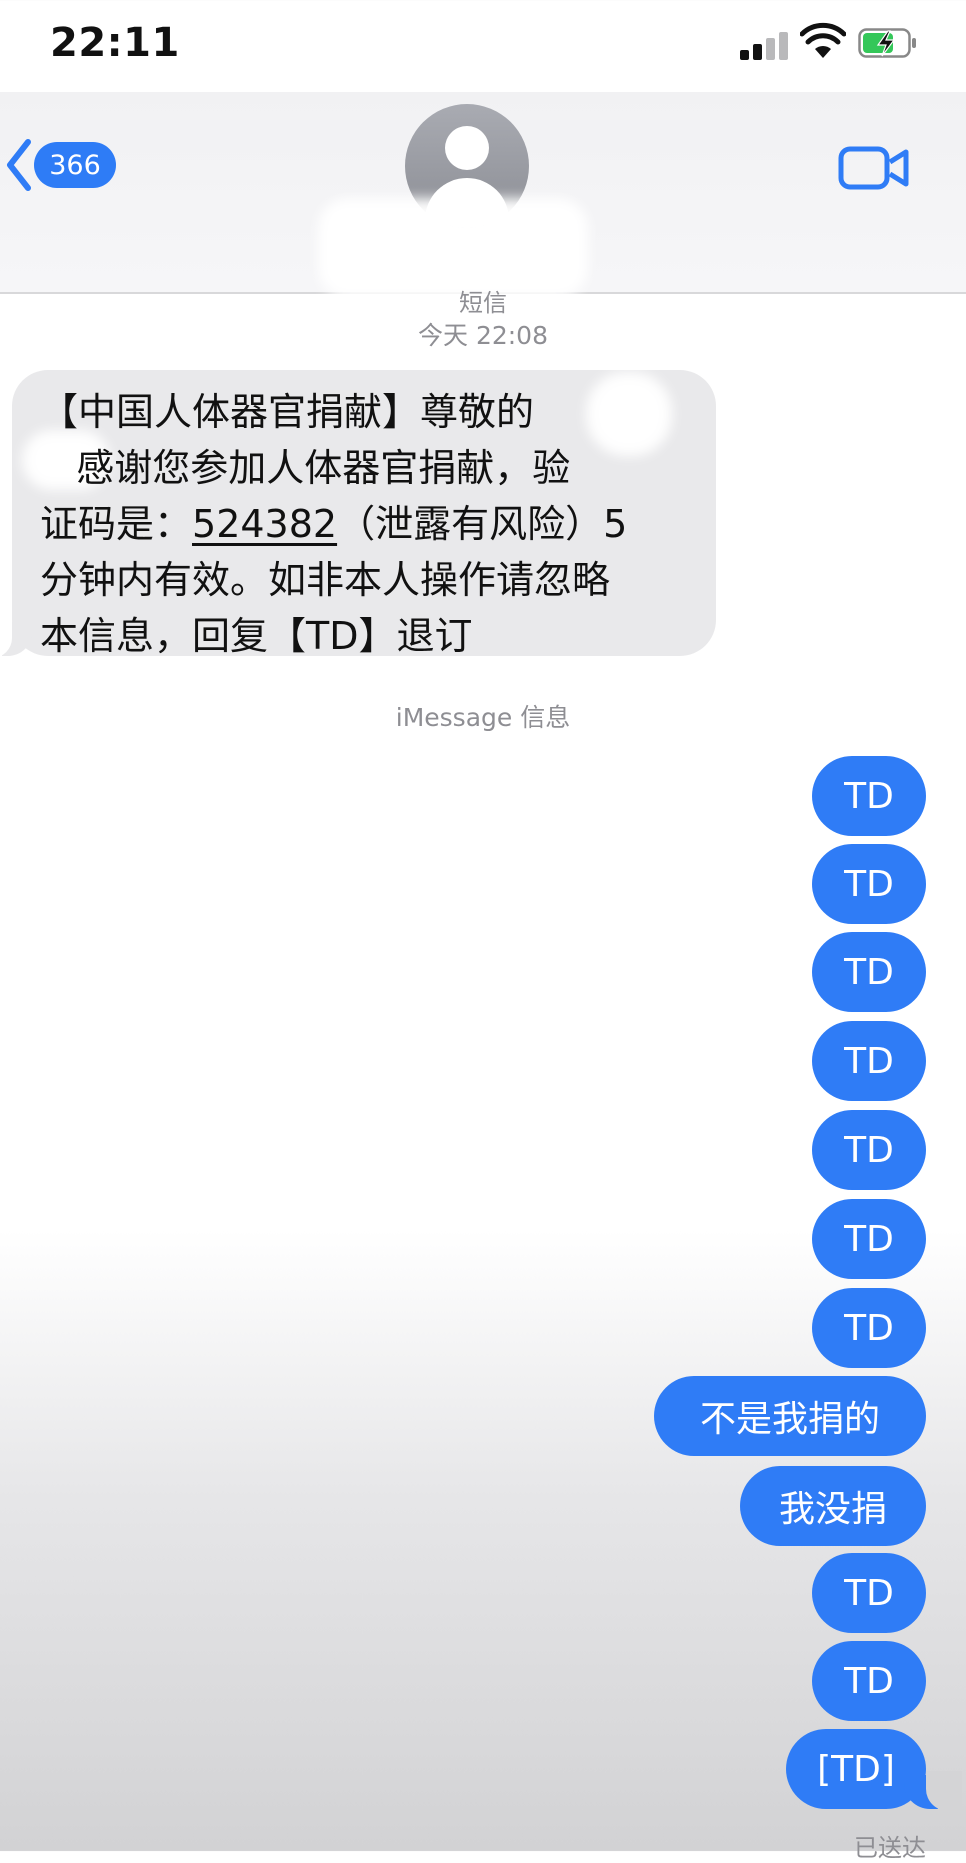 This screenshot has width=966, height=1863. What do you see at coordinates (483, 335) in the screenshot?
I see `message-timestamp: 今天 22:08` at bounding box center [483, 335].